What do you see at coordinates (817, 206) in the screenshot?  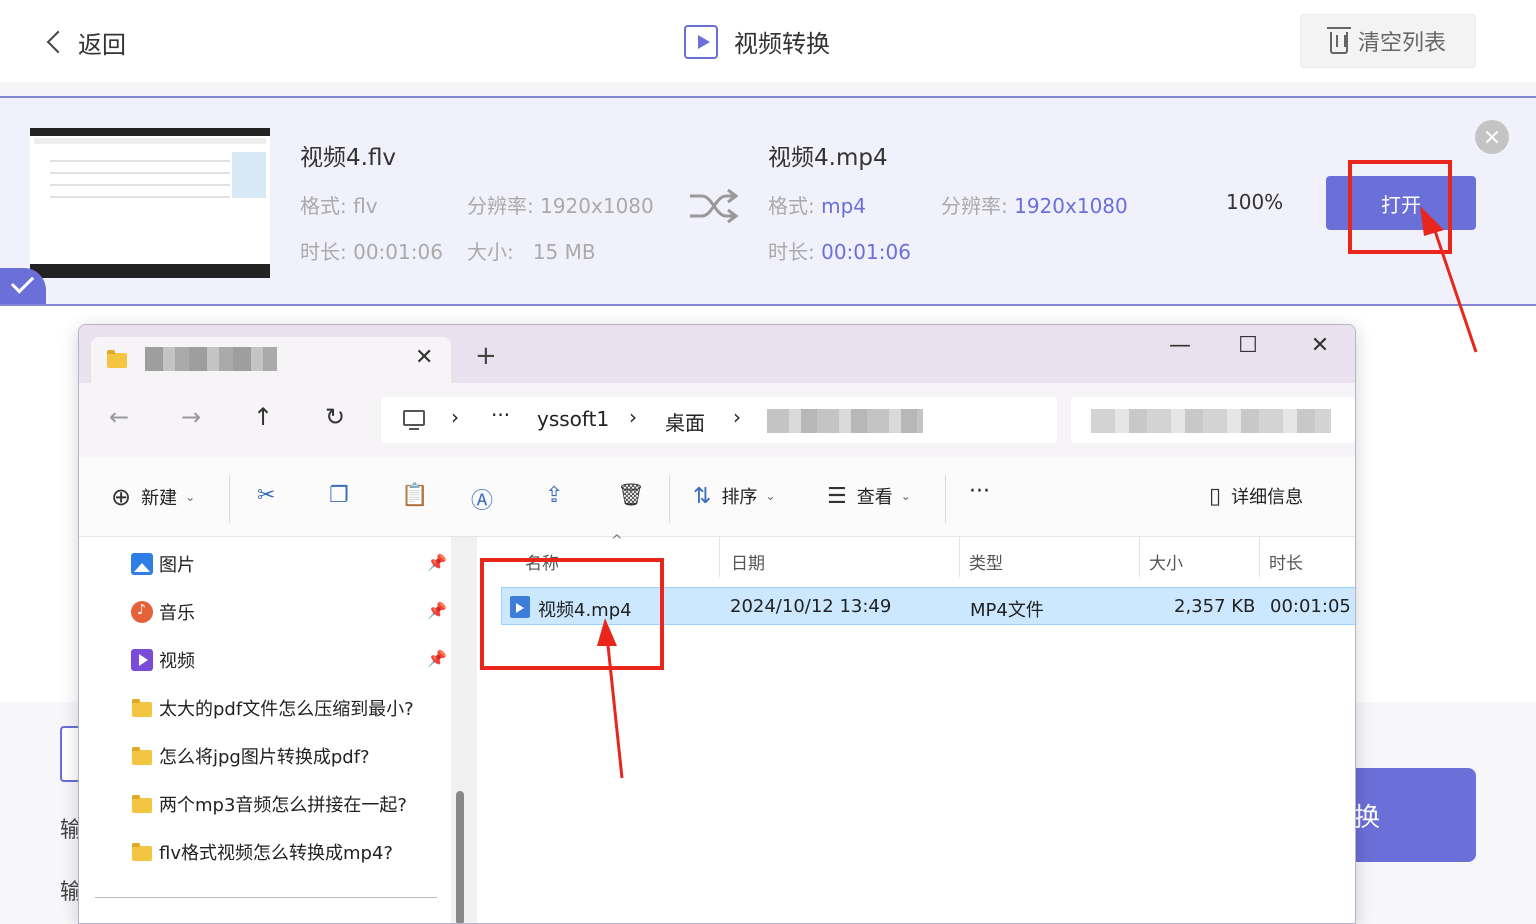 I see `target-format: 格式: mp4` at bounding box center [817, 206].